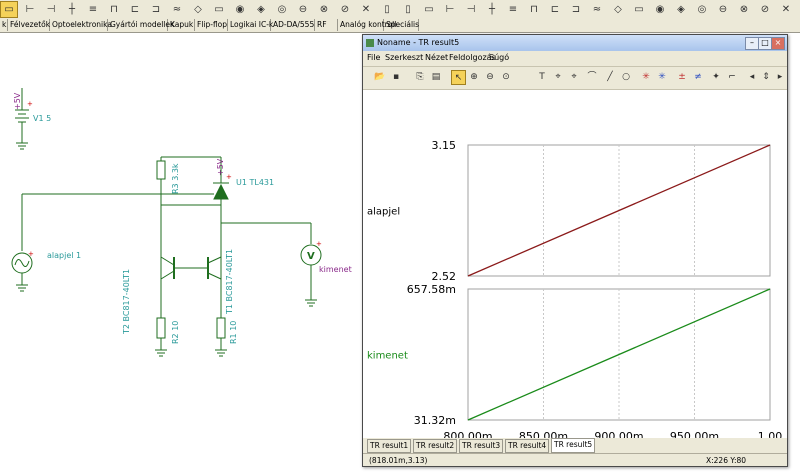  Describe the element at coordinates (383, 212) in the screenshot. I see `ylabel-alapjel: alapjel` at that location.